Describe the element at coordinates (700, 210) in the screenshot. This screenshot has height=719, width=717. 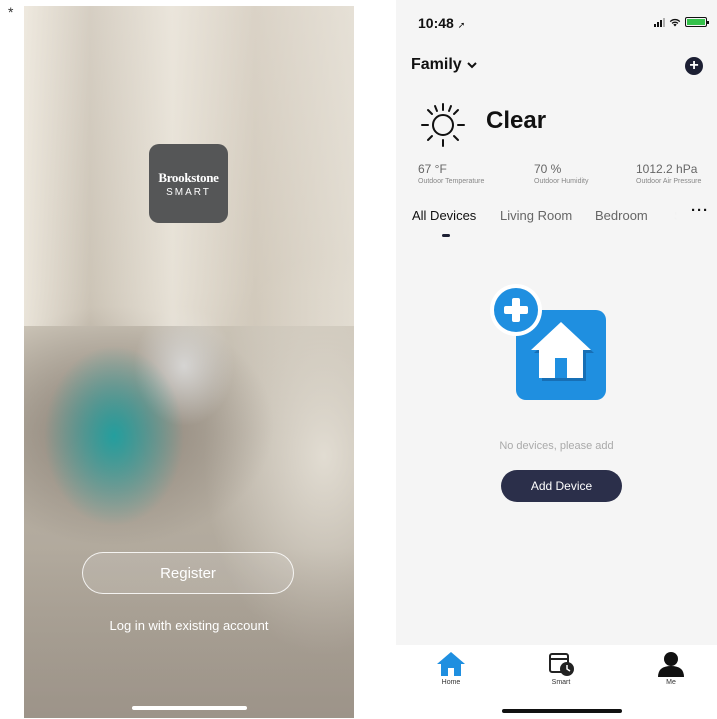
I see `more-tabs-icon: ···` at that location.